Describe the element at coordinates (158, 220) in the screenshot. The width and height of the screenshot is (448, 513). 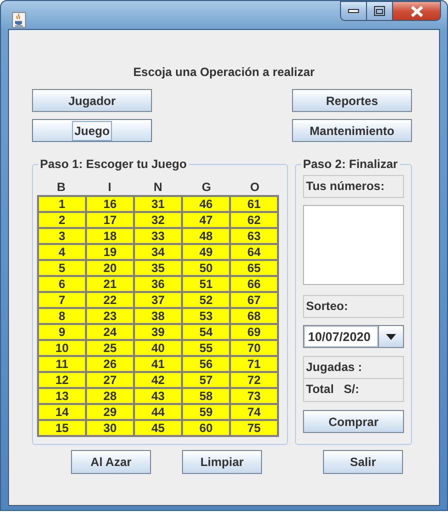
I see `number-cell: 32` at that location.